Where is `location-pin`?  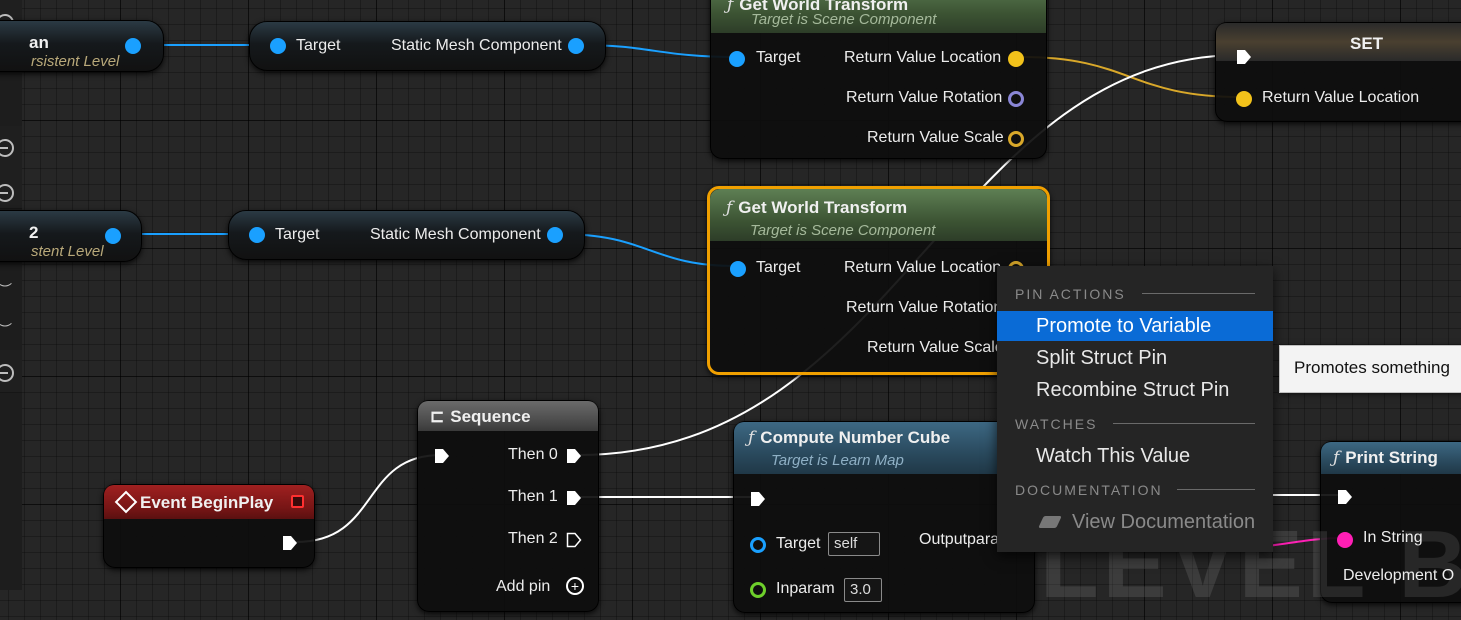 location-pin is located at coordinates (1016, 59).